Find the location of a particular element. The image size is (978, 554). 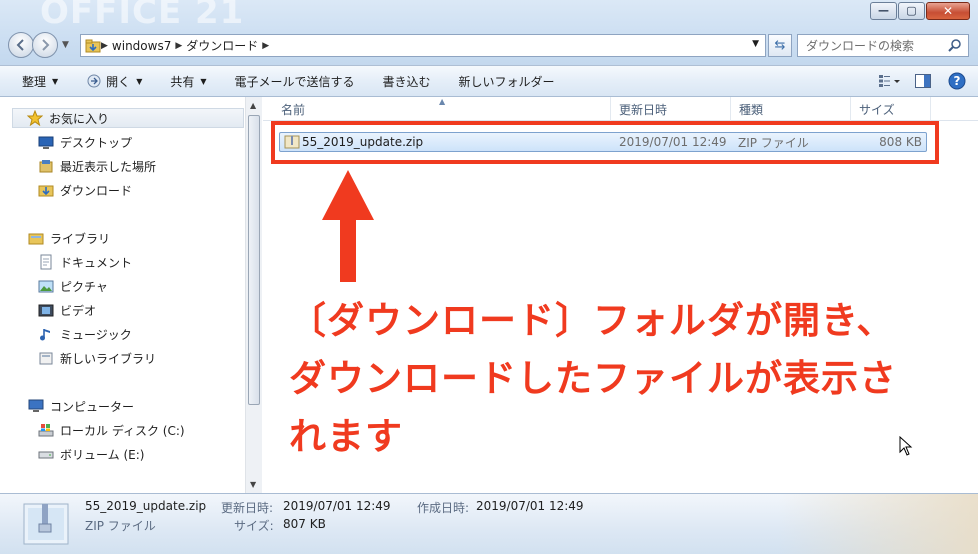

nav-videos: ビデオ is located at coordinates (67, 310).